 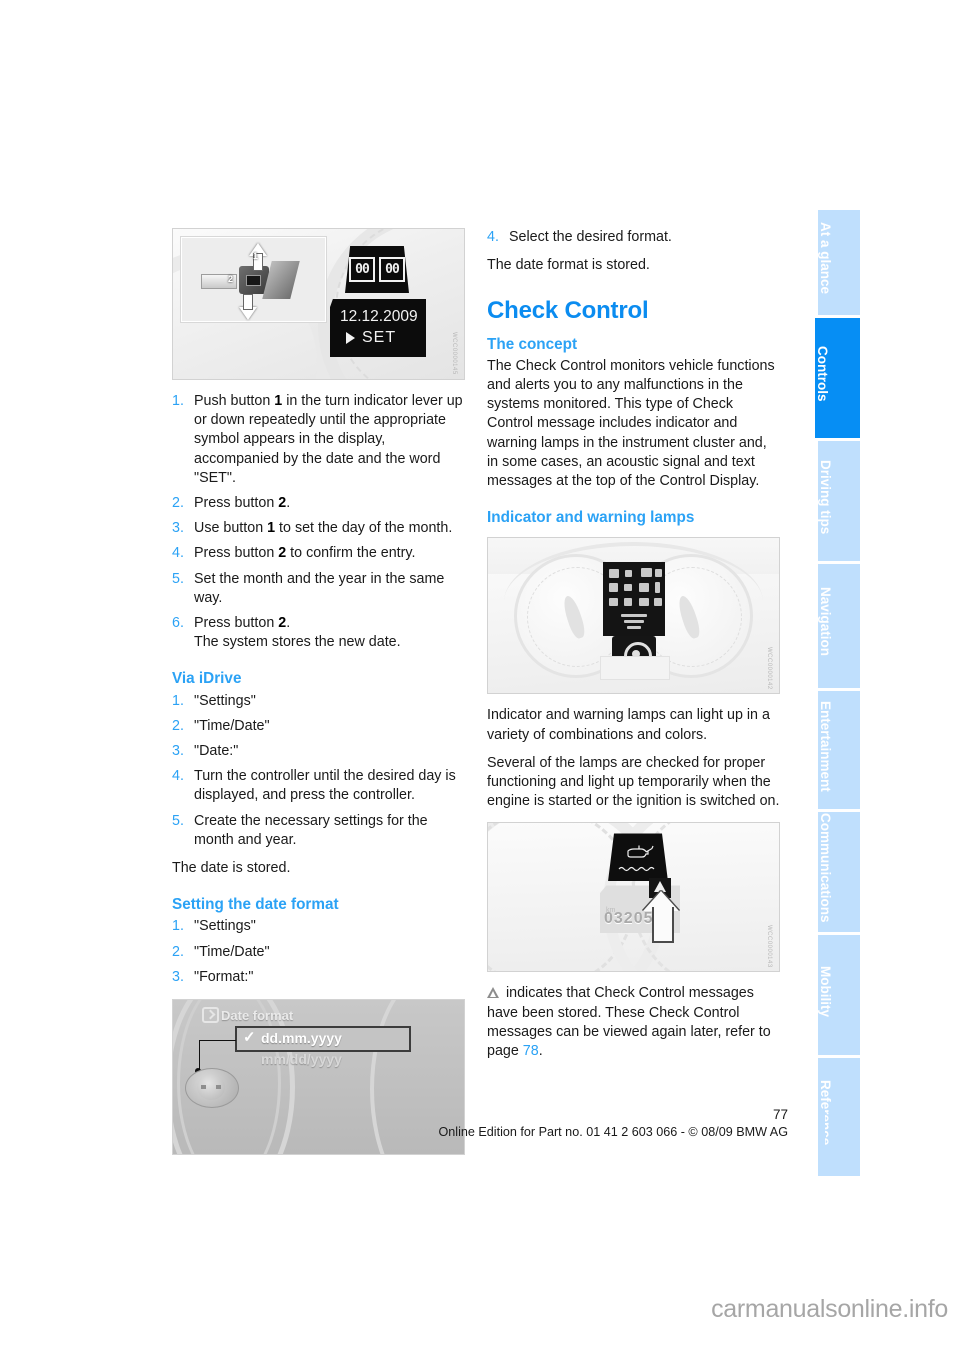 What do you see at coordinates (822, 374) in the screenshot?
I see `sidebar-item-label: Controls` at bounding box center [822, 374].